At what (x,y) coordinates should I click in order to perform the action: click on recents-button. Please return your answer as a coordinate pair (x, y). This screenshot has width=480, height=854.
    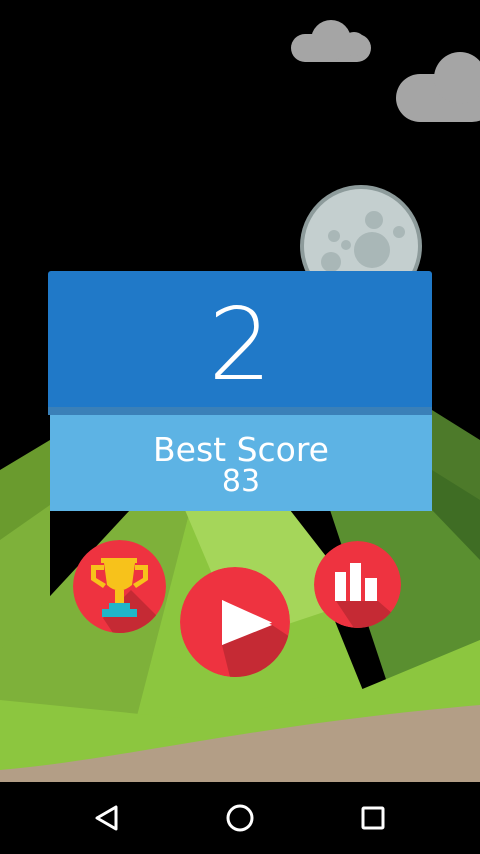
    Looking at the image, I should click on (373, 818).